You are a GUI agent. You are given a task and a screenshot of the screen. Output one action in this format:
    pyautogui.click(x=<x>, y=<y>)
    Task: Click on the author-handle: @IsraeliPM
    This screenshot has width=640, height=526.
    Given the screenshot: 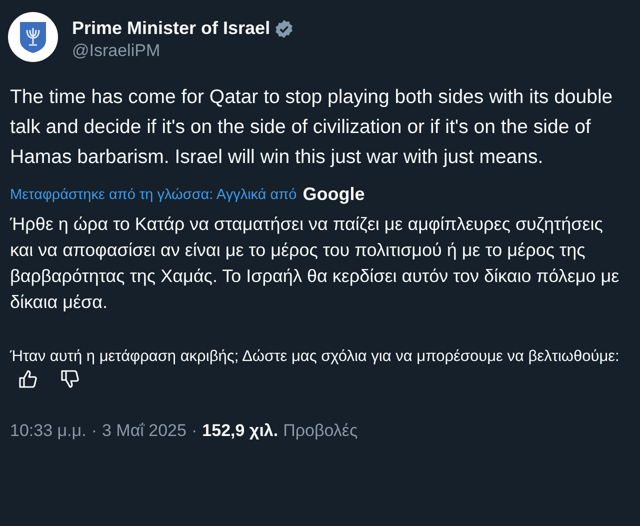 What is the action you would take?
    pyautogui.click(x=183, y=51)
    